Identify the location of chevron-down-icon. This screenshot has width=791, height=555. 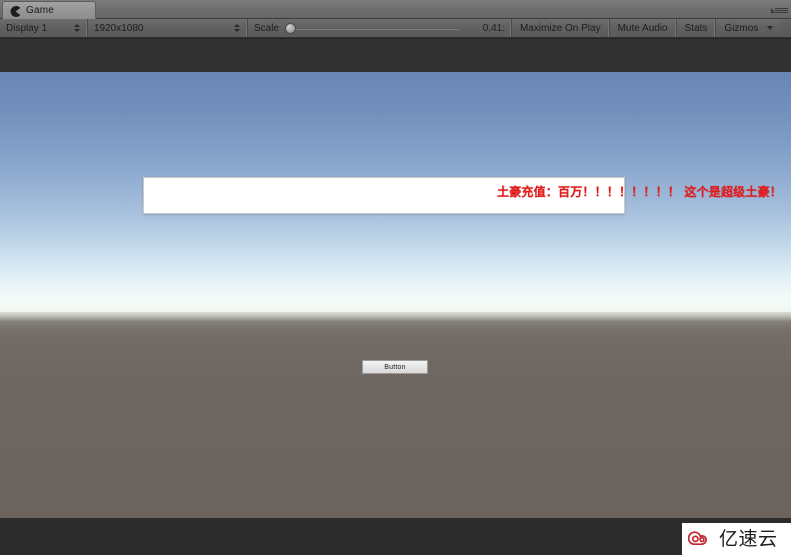
(770, 28).